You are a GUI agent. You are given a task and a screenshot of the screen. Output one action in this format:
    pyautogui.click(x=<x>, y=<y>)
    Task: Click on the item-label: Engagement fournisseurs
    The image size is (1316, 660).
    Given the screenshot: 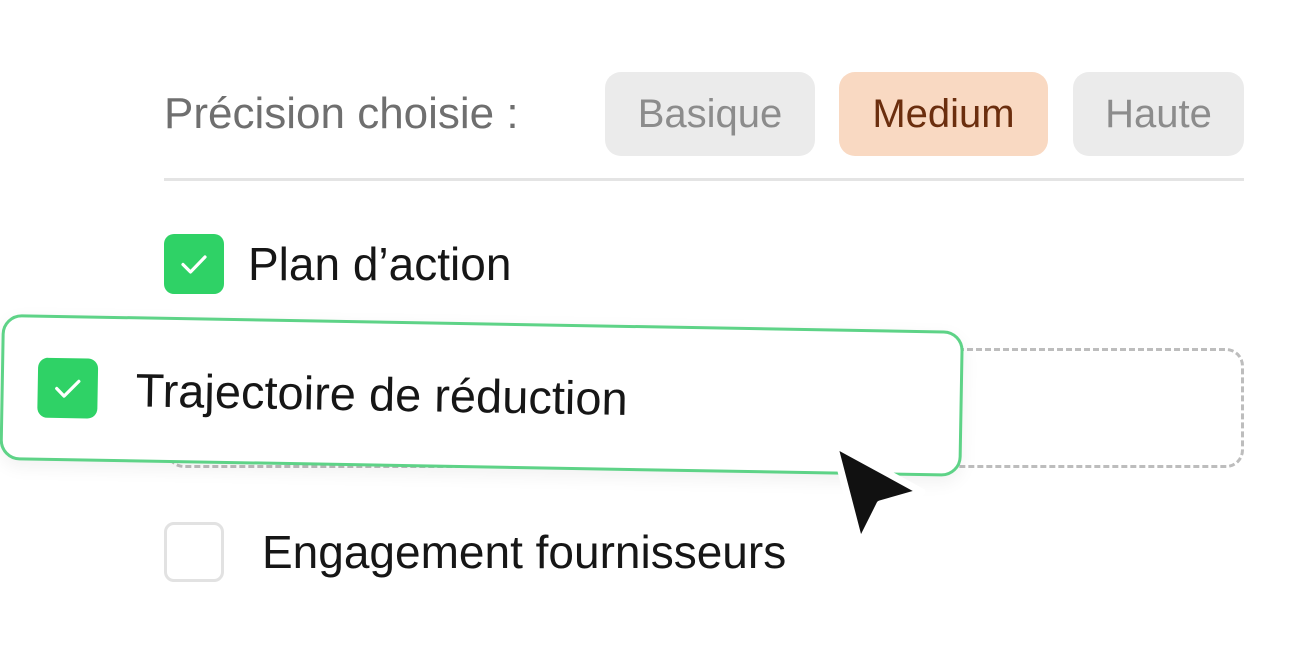 What is the action you would take?
    pyautogui.click(x=524, y=552)
    